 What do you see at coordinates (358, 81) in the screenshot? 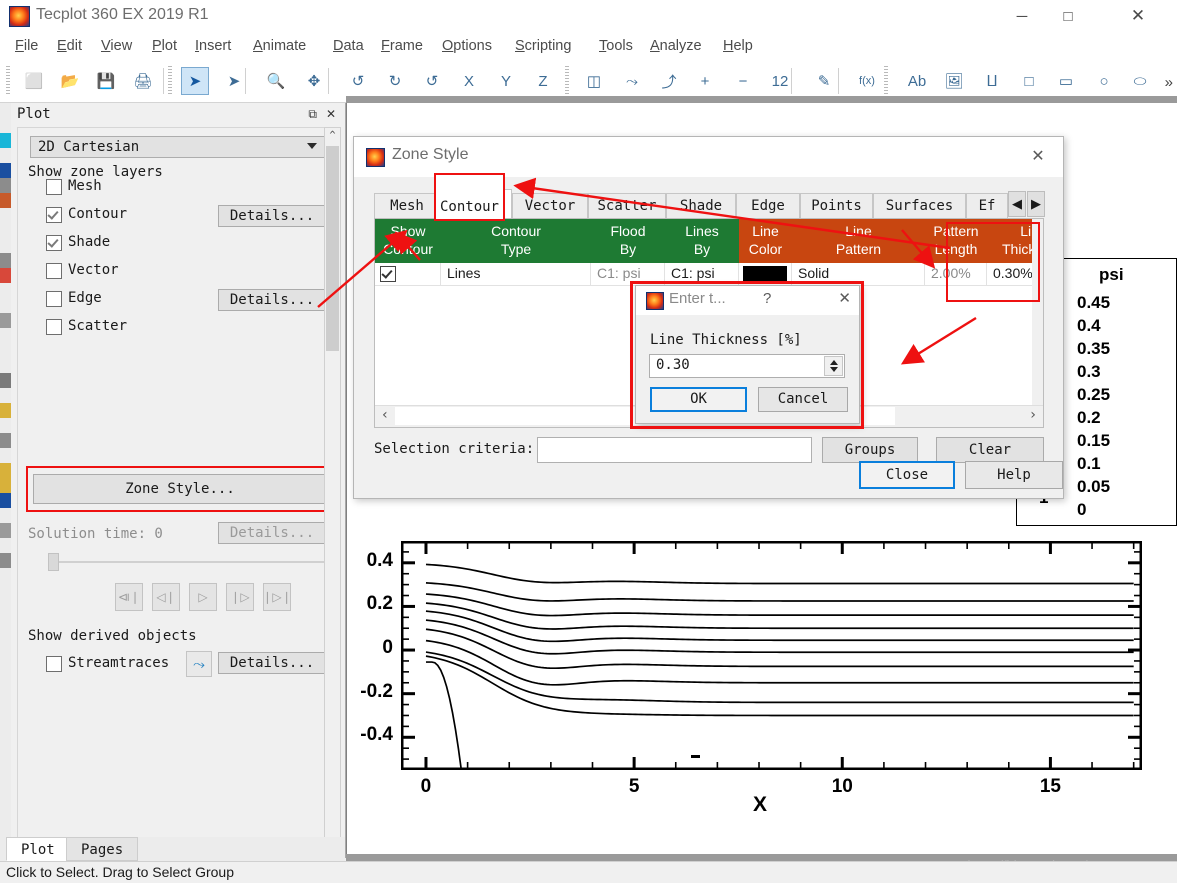
I see `rotate-roller-icon: ↺` at bounding box center [358, 81].